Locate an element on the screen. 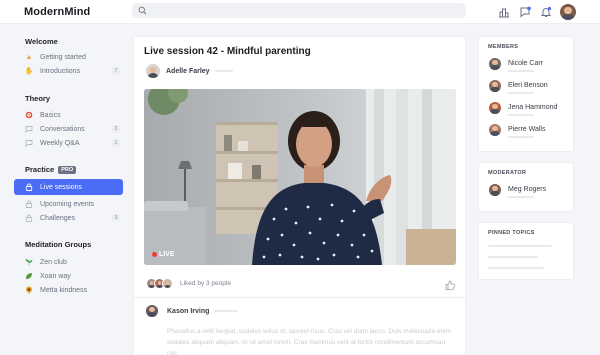  group-title-practice: Practice PRO is located at coordinates (75, 169).